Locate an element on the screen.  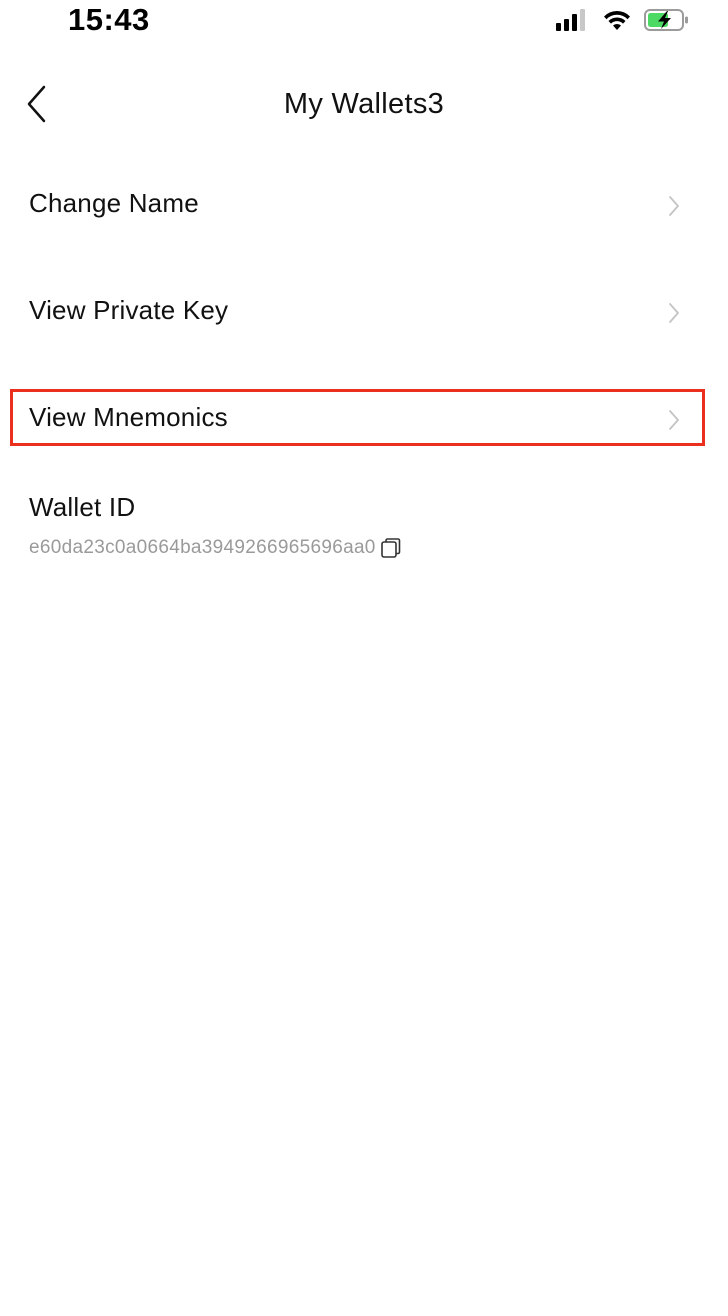
change-name-label: Change Name is located at coordinates (114, 203).